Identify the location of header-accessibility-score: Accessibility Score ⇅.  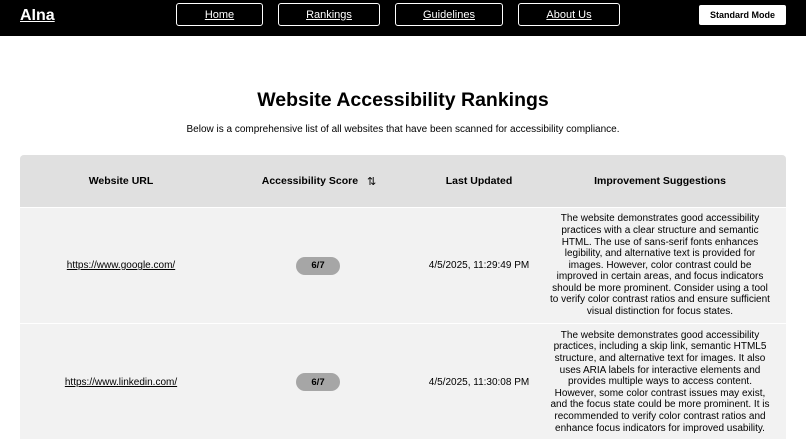
(318, 181).